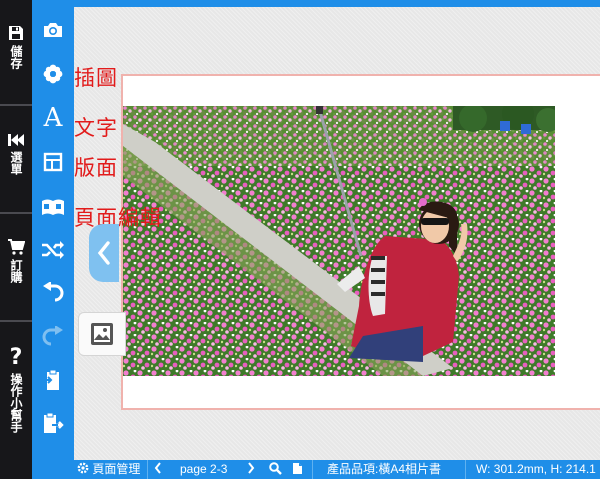 The width and height of the screenshot is (600, 479). I want to click on order-label: 訂購, so click(16, 271).